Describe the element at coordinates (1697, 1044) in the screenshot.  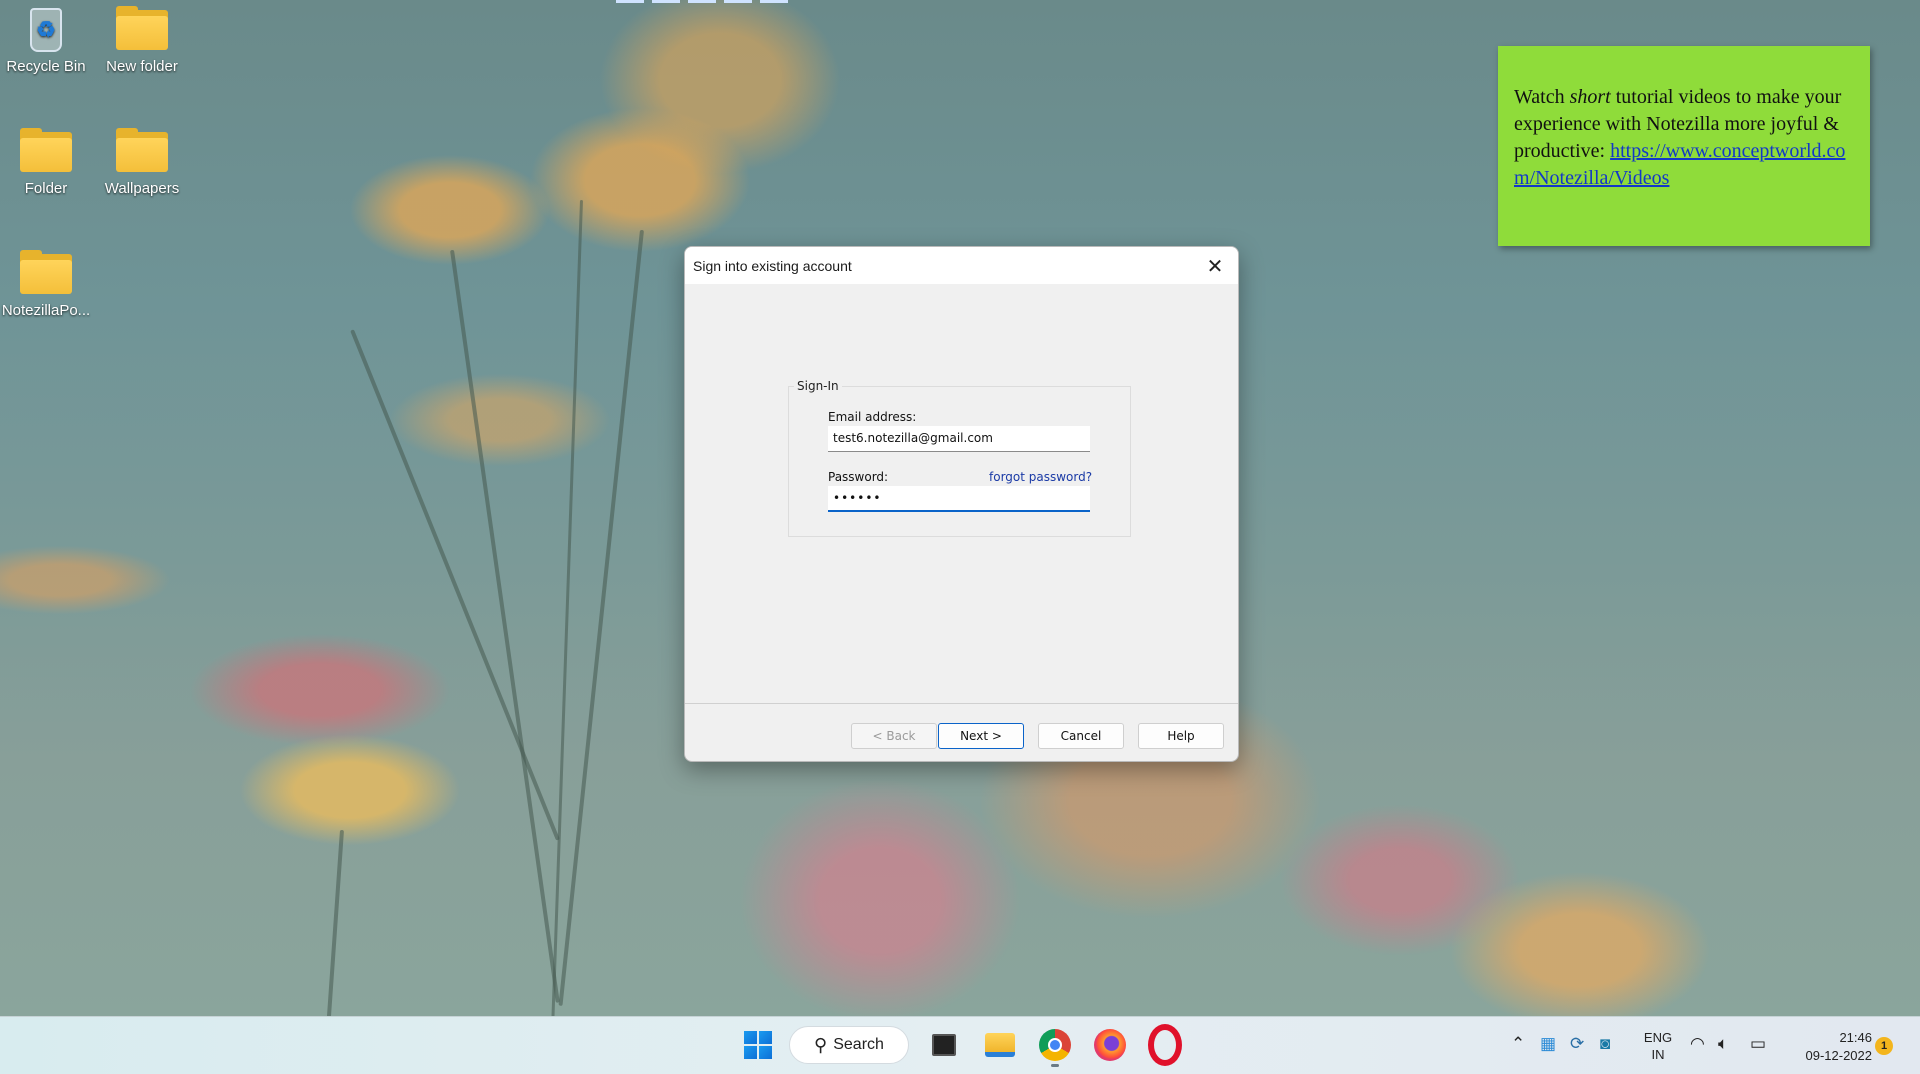
I see `wifi-icon: ◠` at that location.